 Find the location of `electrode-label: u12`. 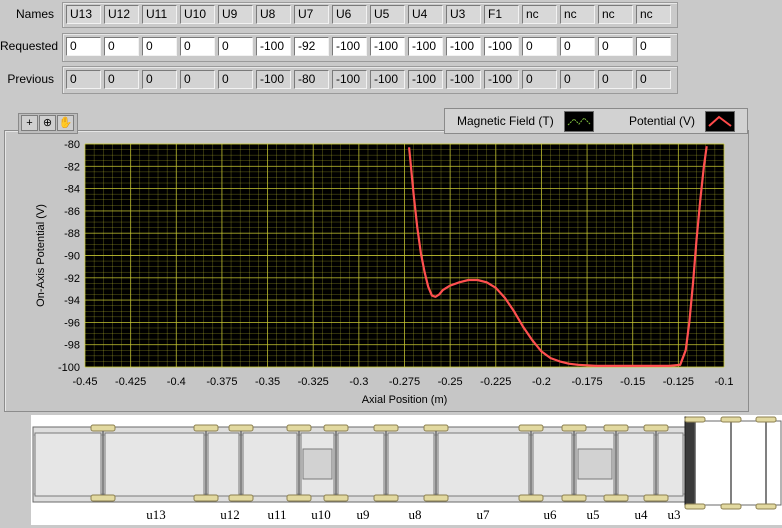

electrode-label: u12 is located at coordinates (230, 514).